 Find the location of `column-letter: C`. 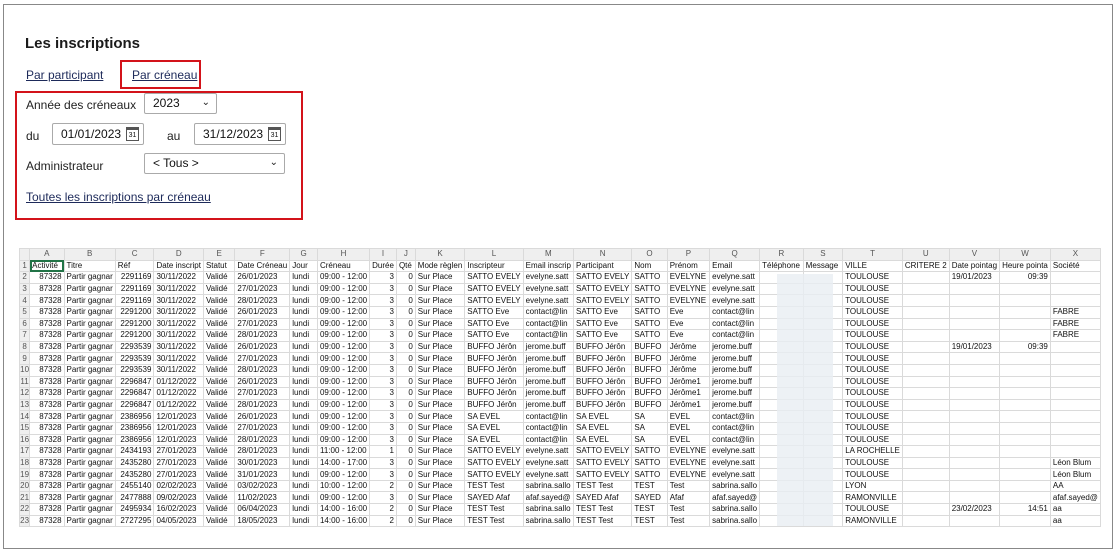

column-letter: C is located at coordinates (134, 254).